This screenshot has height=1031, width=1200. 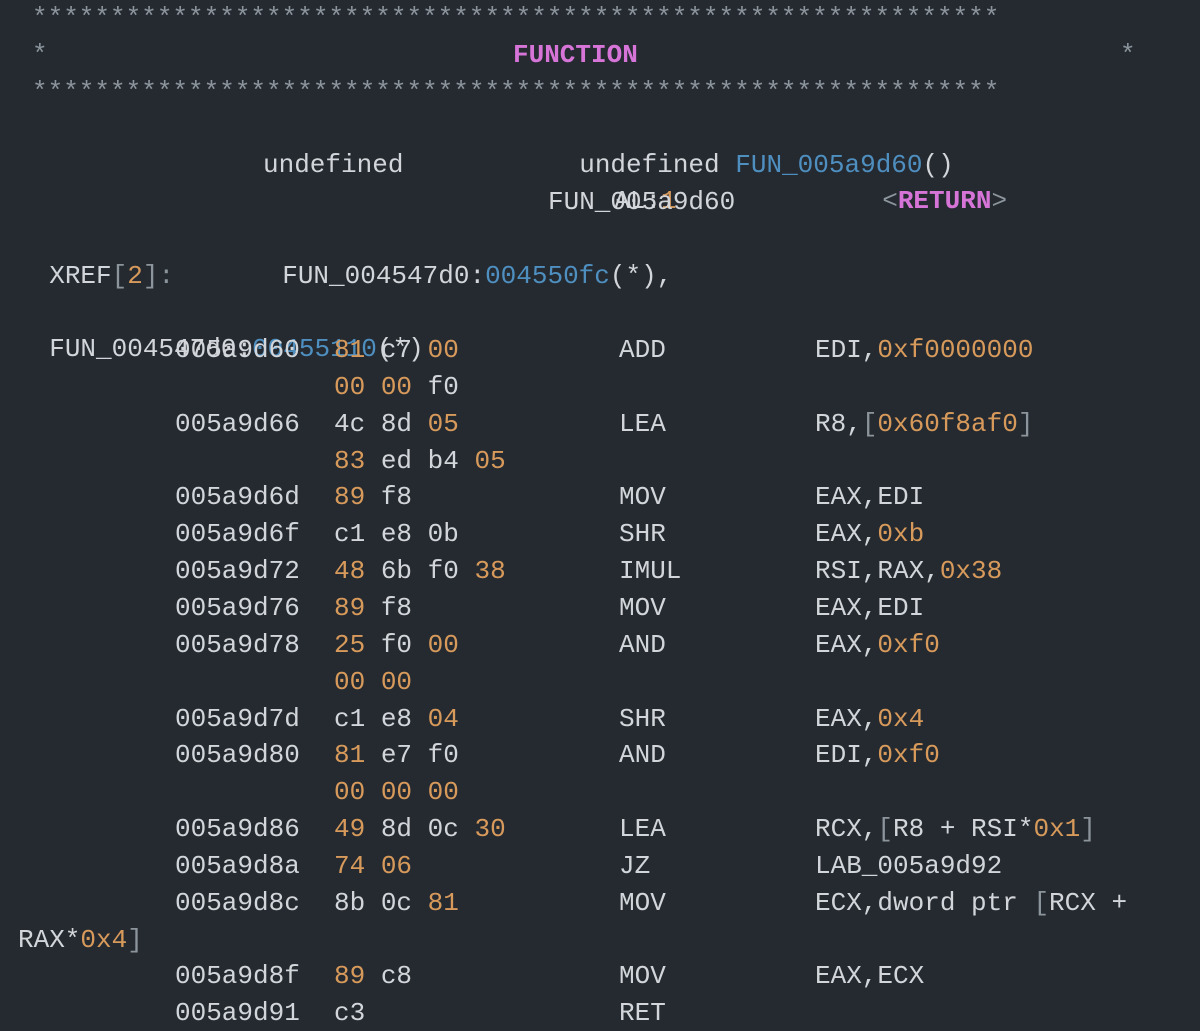 What do you see at coordinates (237, 903) in the screenshot?
I see `instruction-address: 005a9d8c` at bounding box center [237, 903].